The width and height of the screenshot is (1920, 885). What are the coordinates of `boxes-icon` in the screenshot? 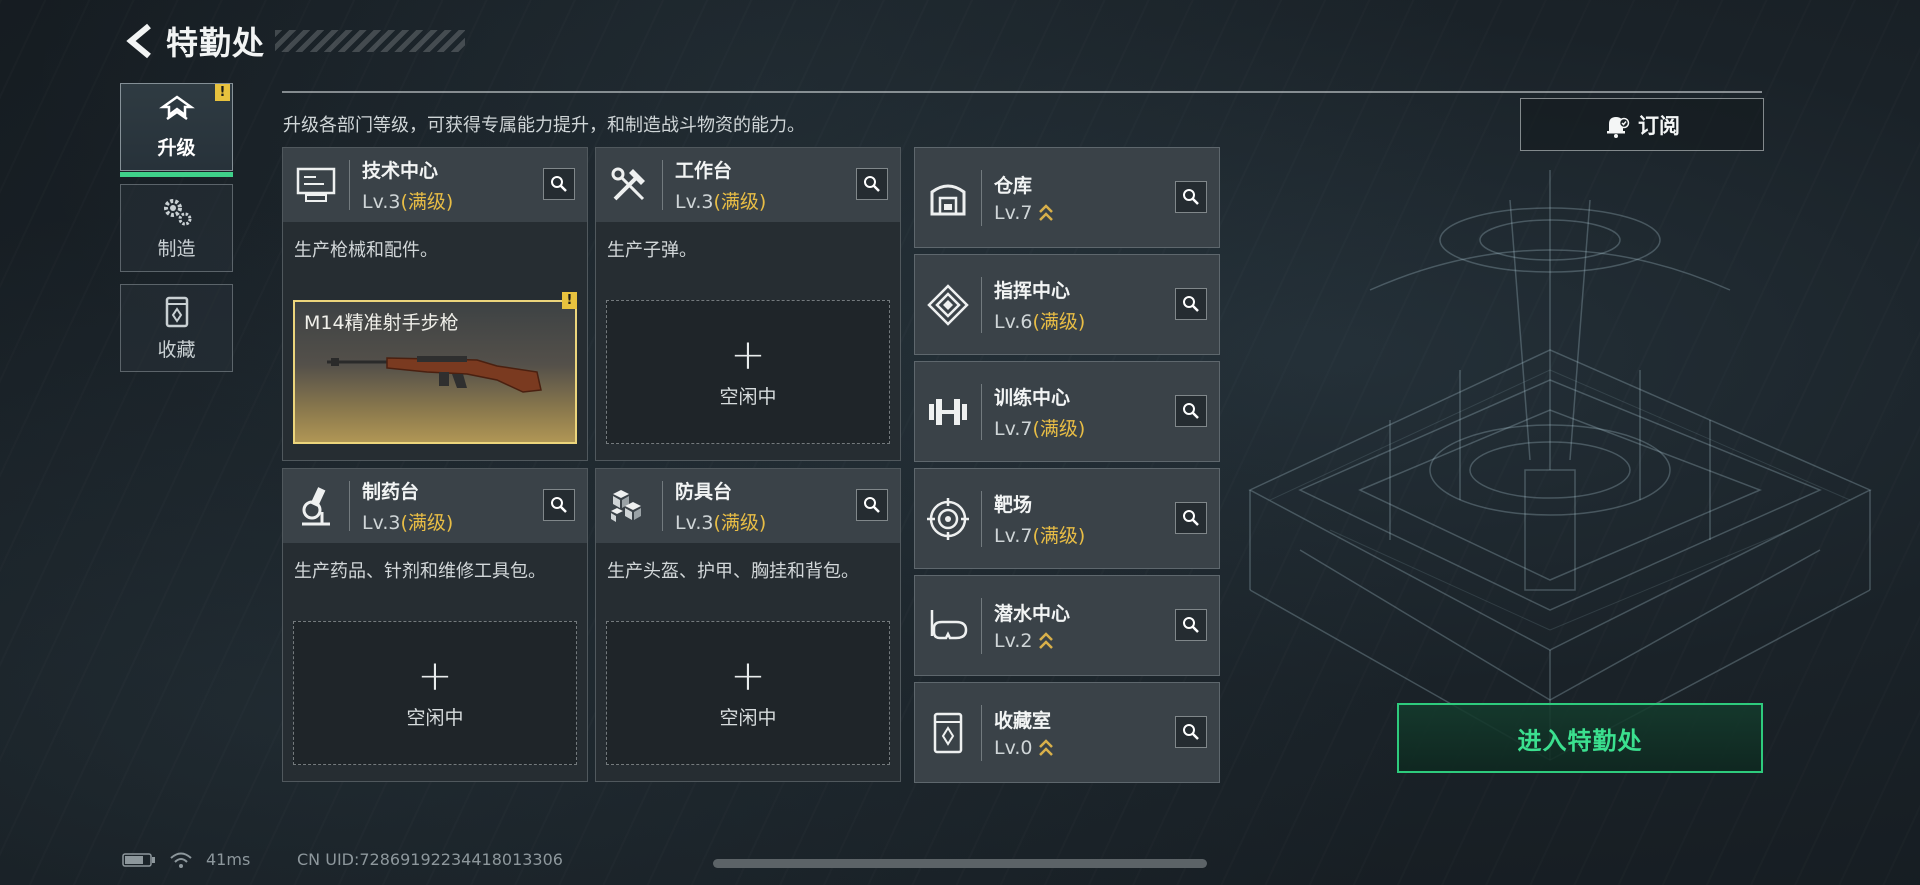 It's located at (629, 506).